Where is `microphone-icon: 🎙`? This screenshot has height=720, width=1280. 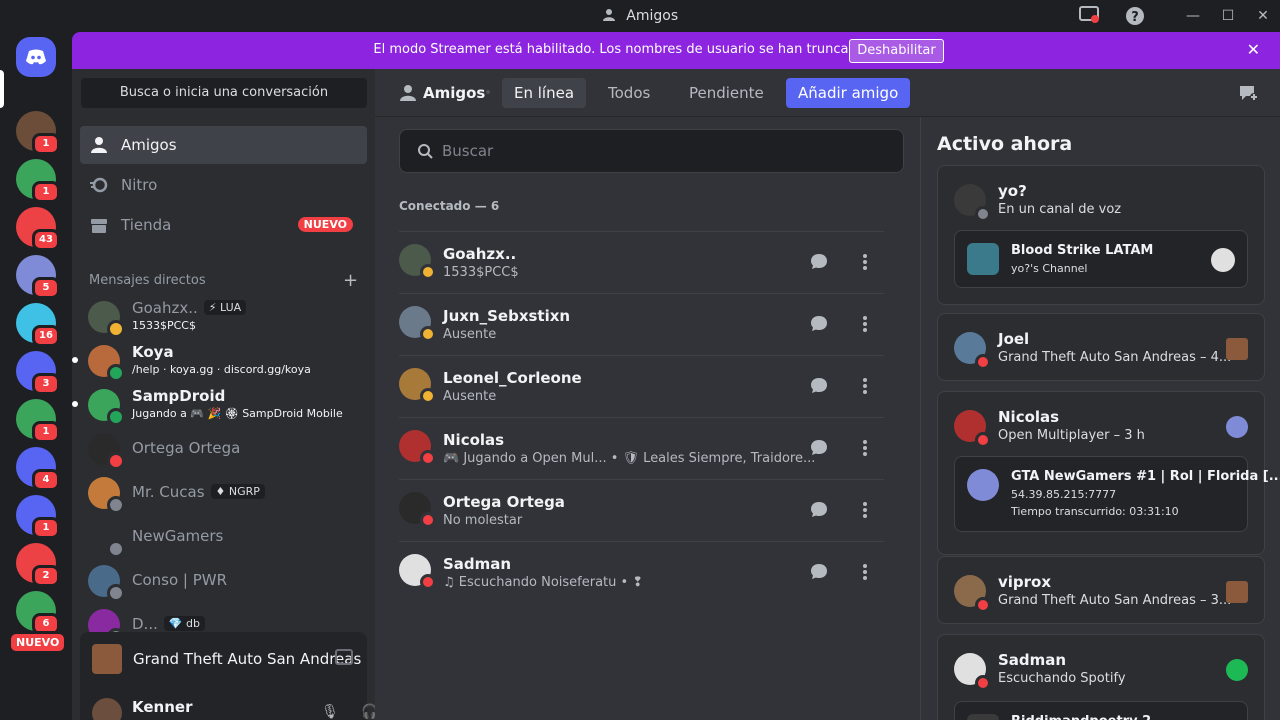
microphone-icon: 🎙 is located at coordinates (330, 712).